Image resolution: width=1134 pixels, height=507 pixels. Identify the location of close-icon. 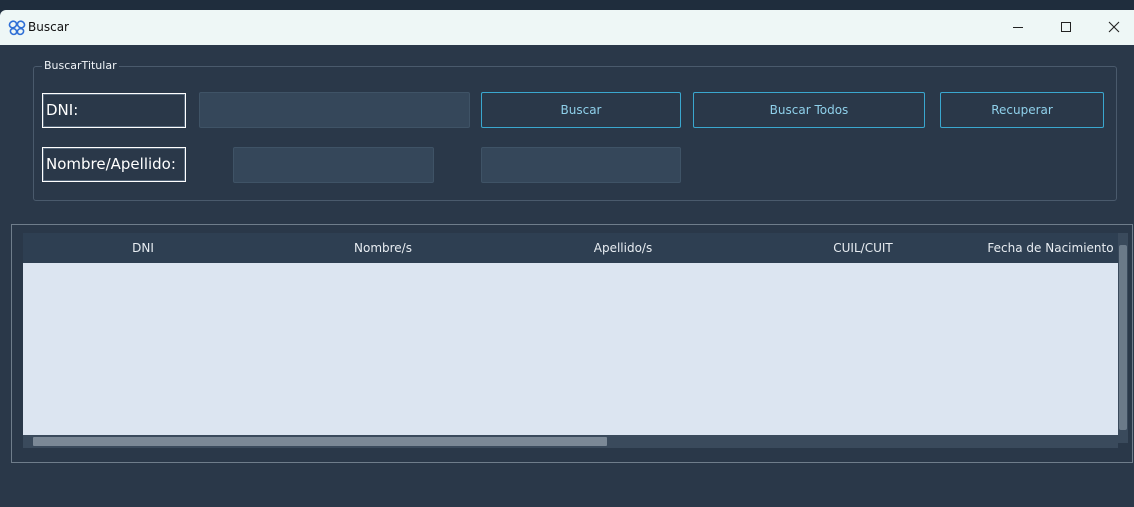
(1114, 27).